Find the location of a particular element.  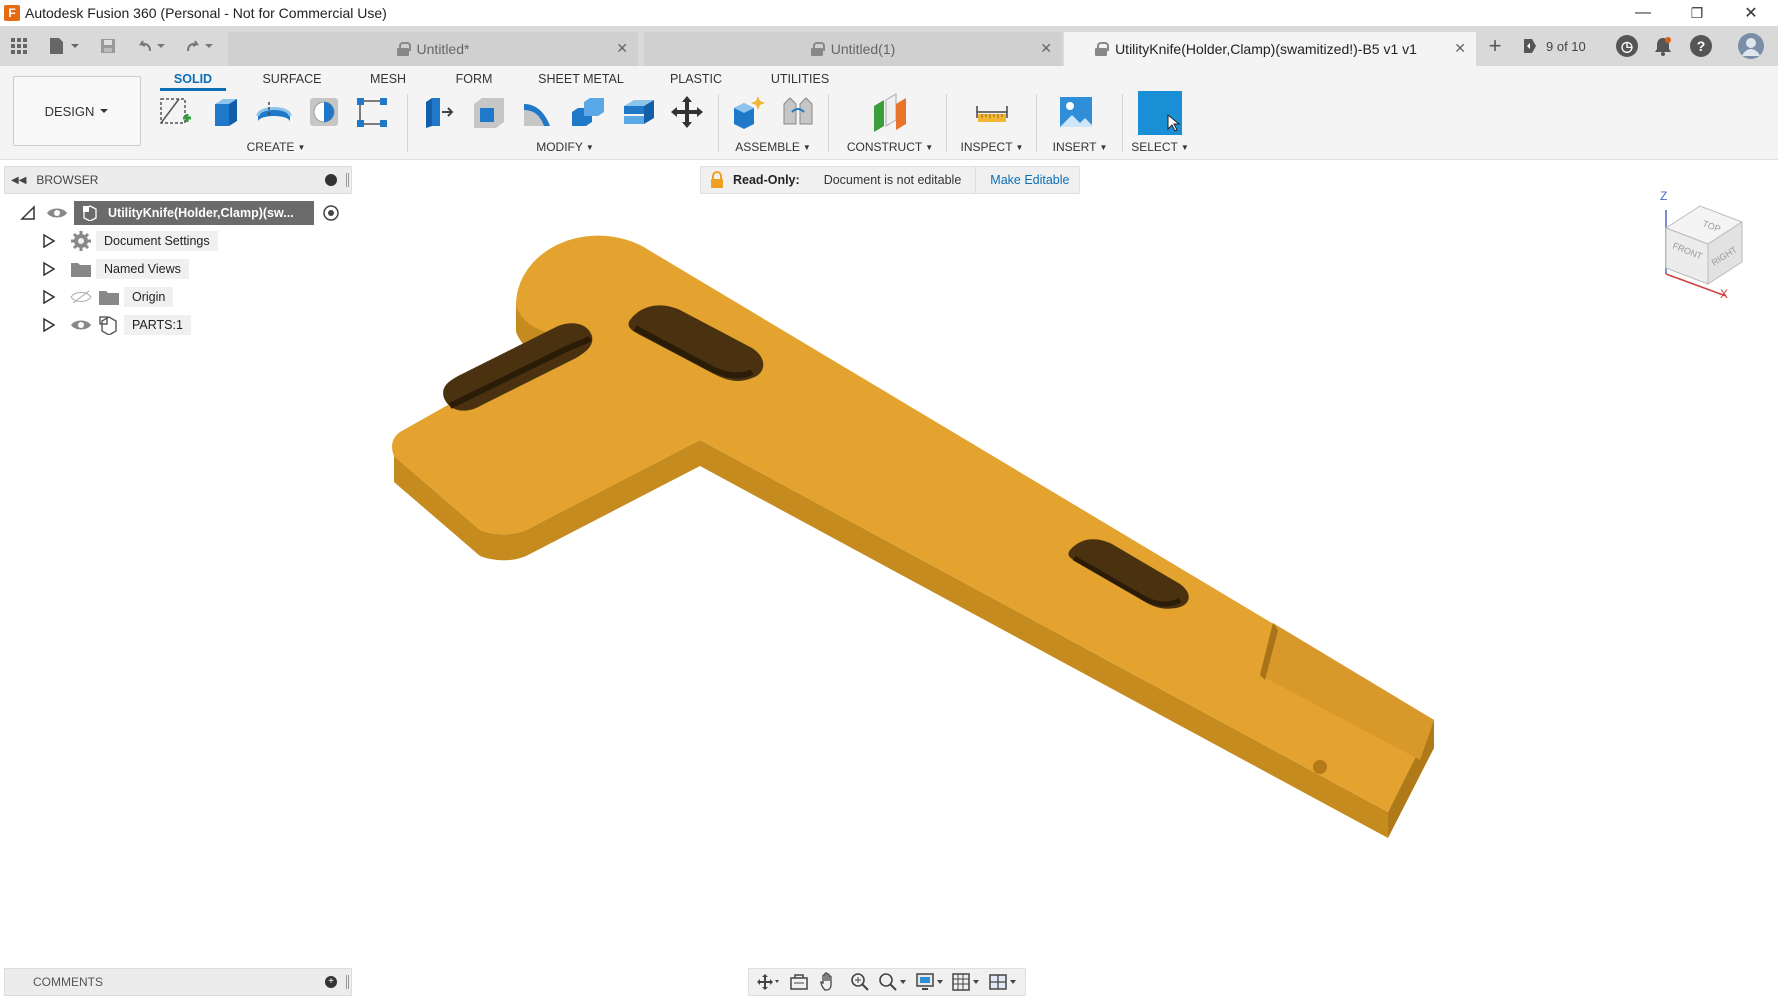

view-cube: TOP FRONT RIGHT Z X is located at coordinates (1706, 244).